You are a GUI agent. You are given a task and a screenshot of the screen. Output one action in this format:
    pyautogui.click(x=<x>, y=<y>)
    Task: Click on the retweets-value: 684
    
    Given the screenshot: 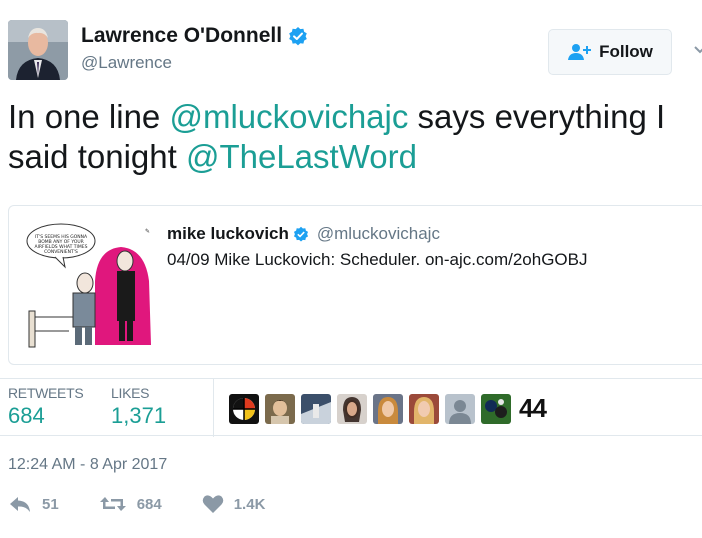 What is the action you would take?
    pyautogui.click(x=45, y=416)
    